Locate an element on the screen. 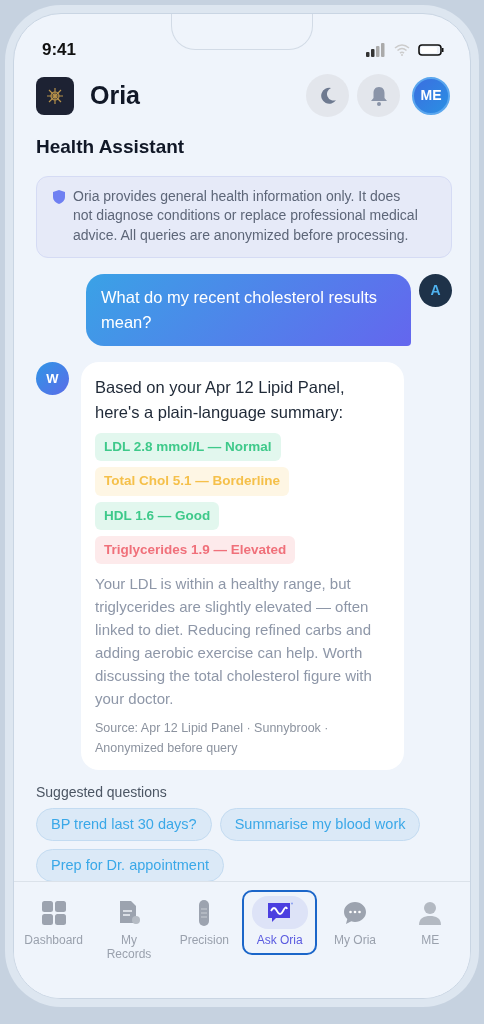 The image size is (484, 1024). pill-icon is located at coordinates (204, 912).